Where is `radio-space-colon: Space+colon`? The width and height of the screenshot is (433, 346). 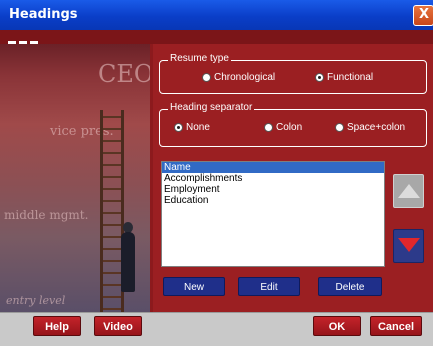
radio-space-colon: Space+colon is located at coordinates (370, 127).